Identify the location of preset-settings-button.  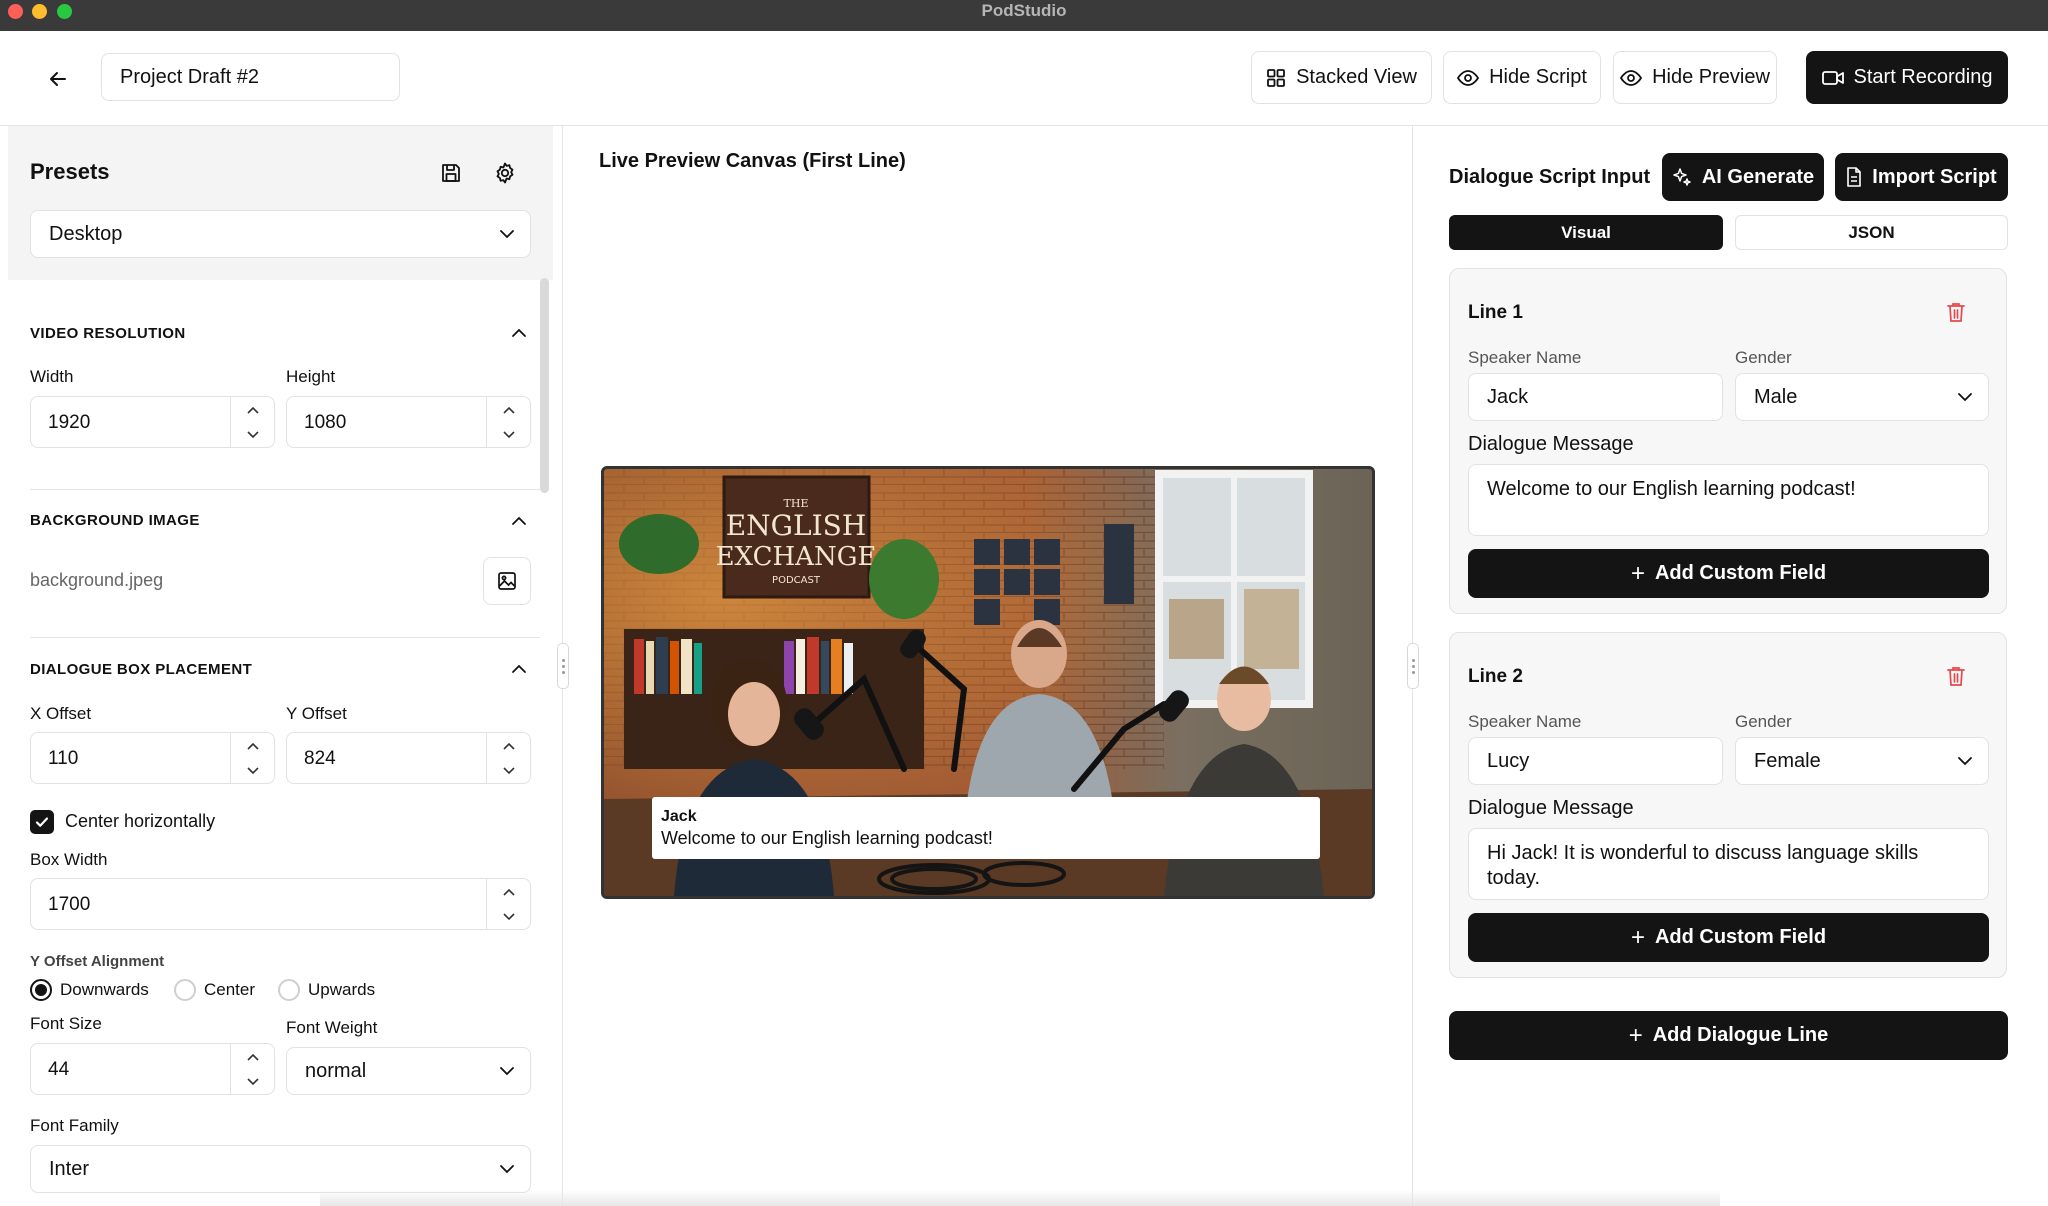
(505, 173).